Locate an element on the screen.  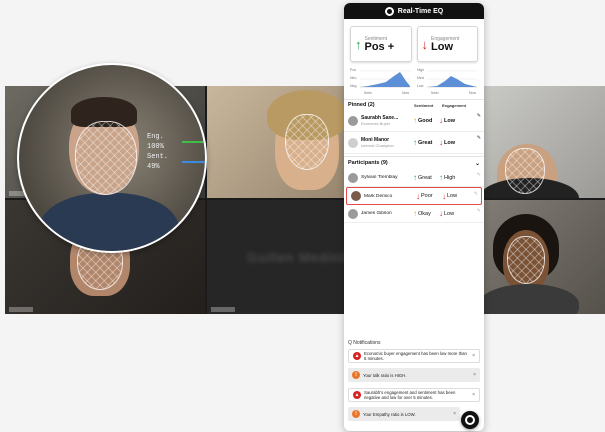
participant-name: Sylvain Tremblay is located at coordinates (379, 177).